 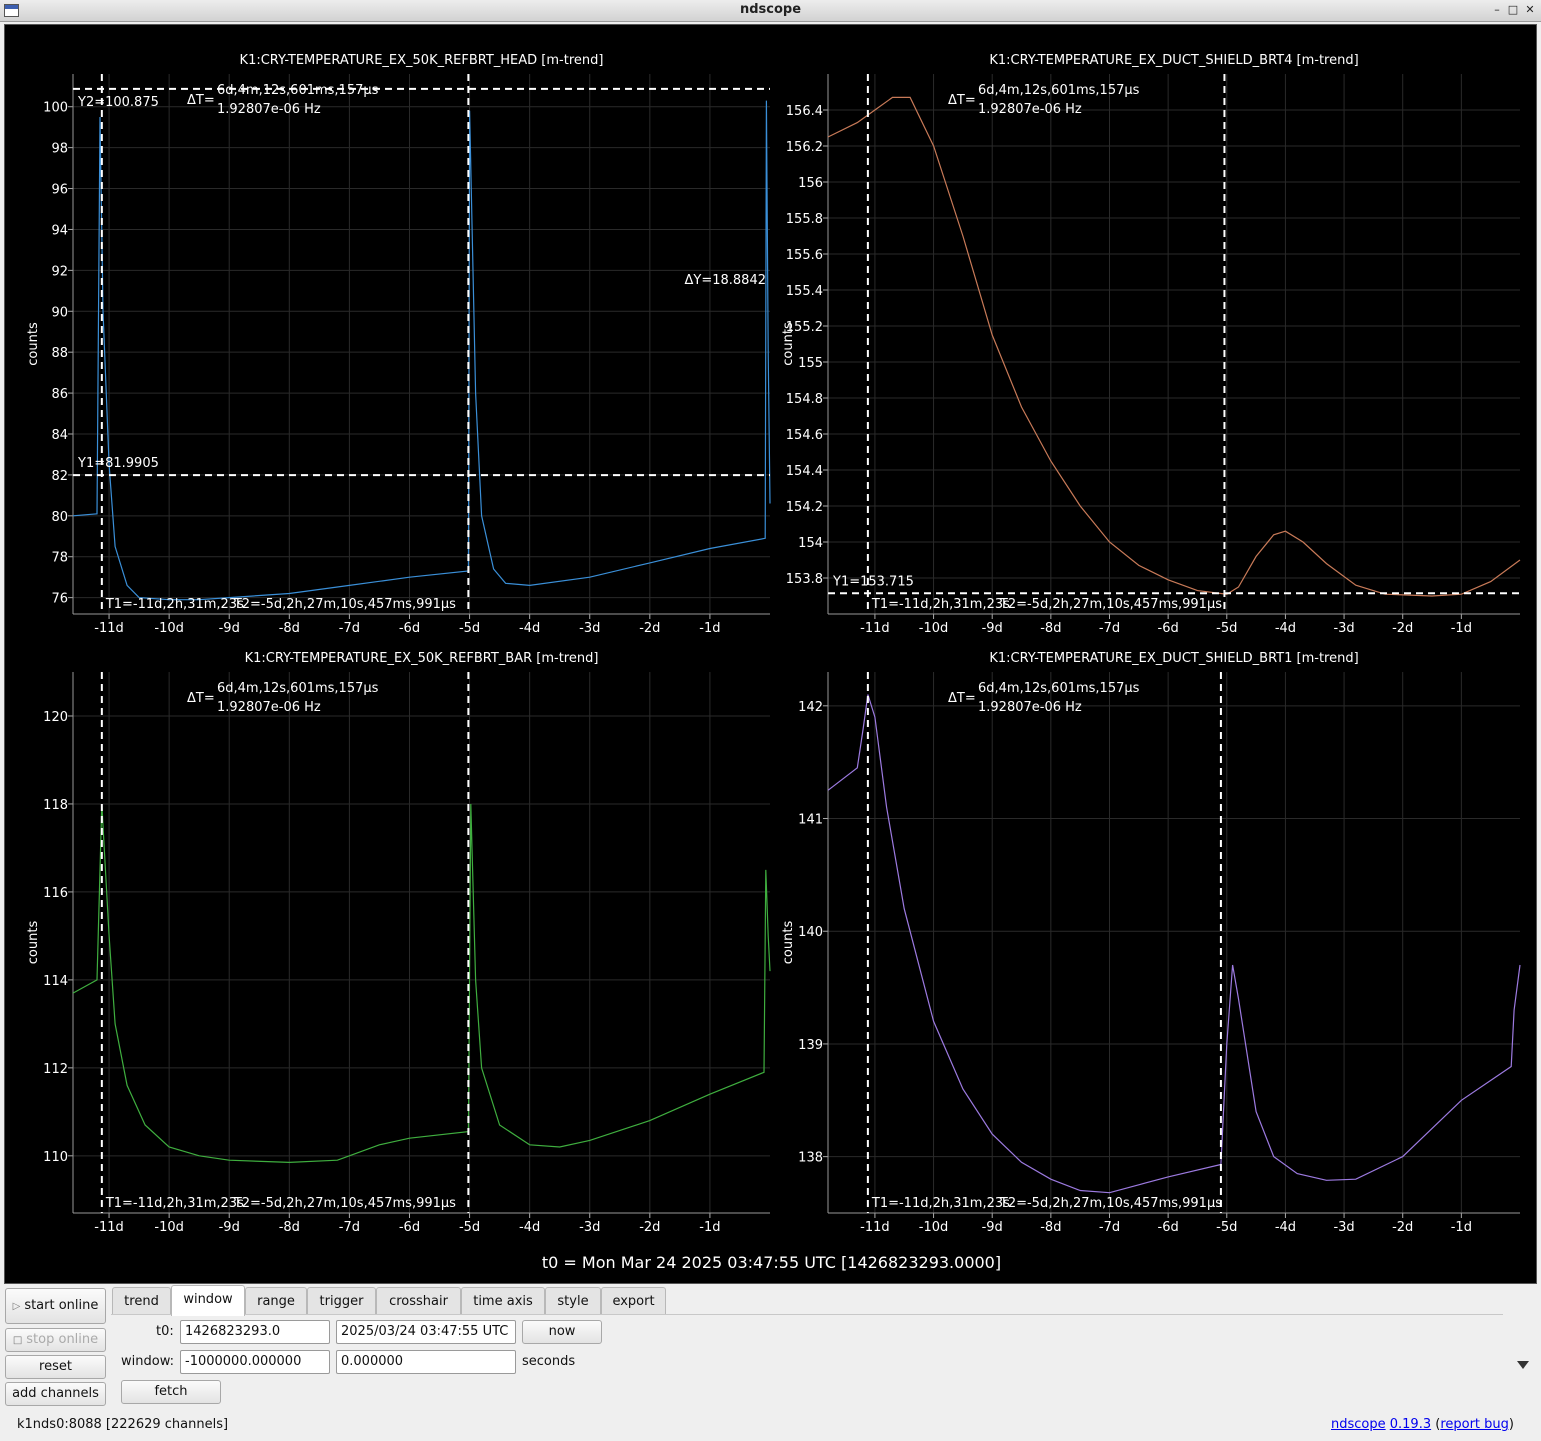 I want to click on tab-window: window, so click(x=208, y=1300).